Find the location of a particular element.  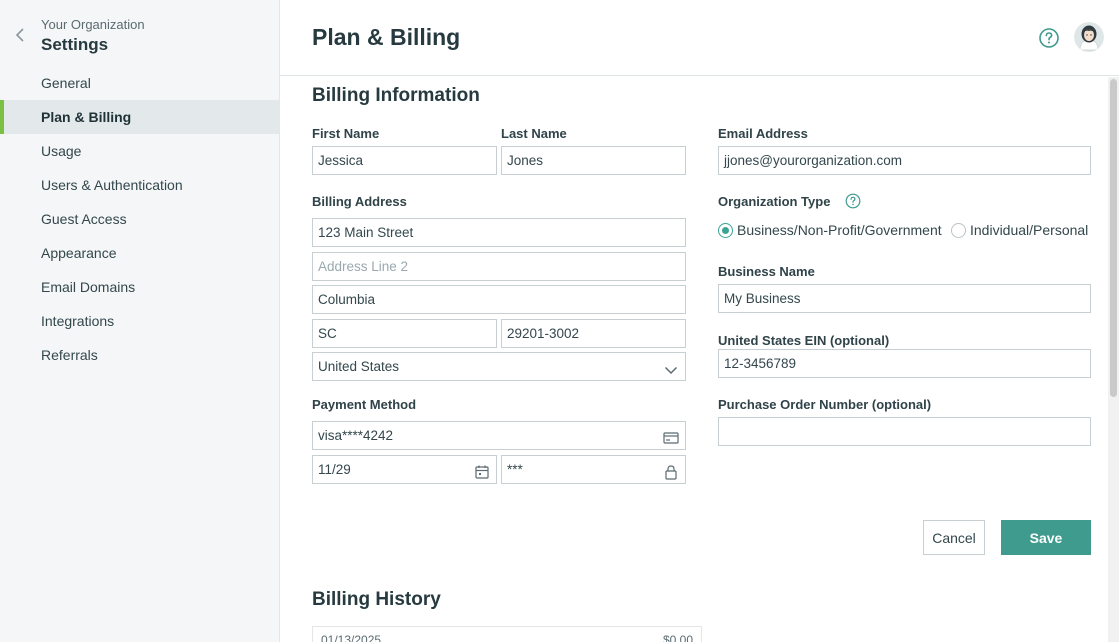

radio-selected-icon is located at coordinates (725, 230).